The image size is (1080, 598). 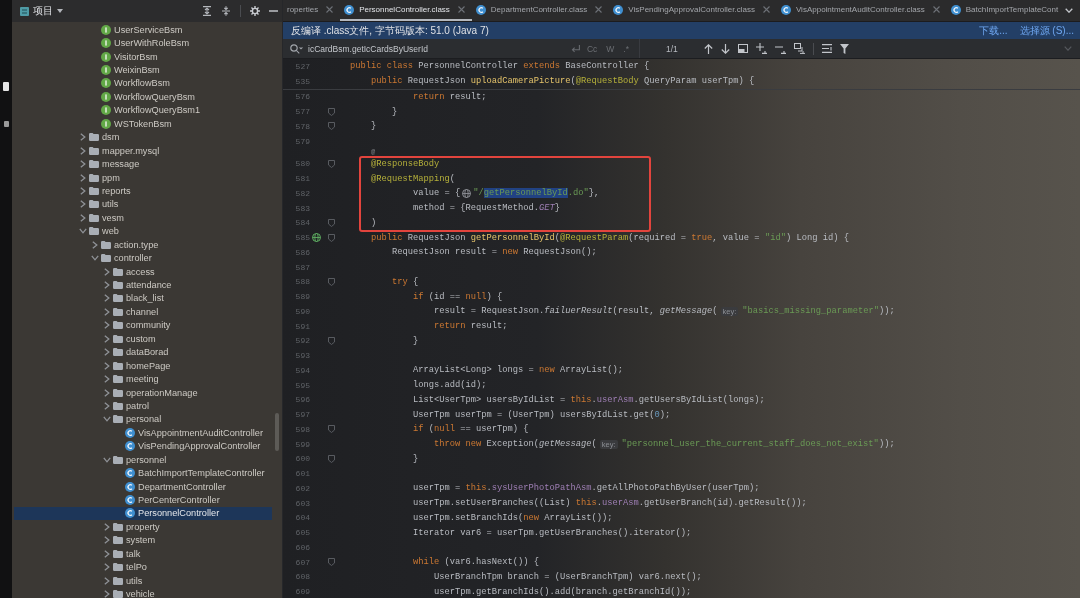 What do you see at coordinates (143, 43) in the screenshot?
I see `tree-item: UserWithRoleBsm` at bounding box center [143, 43].